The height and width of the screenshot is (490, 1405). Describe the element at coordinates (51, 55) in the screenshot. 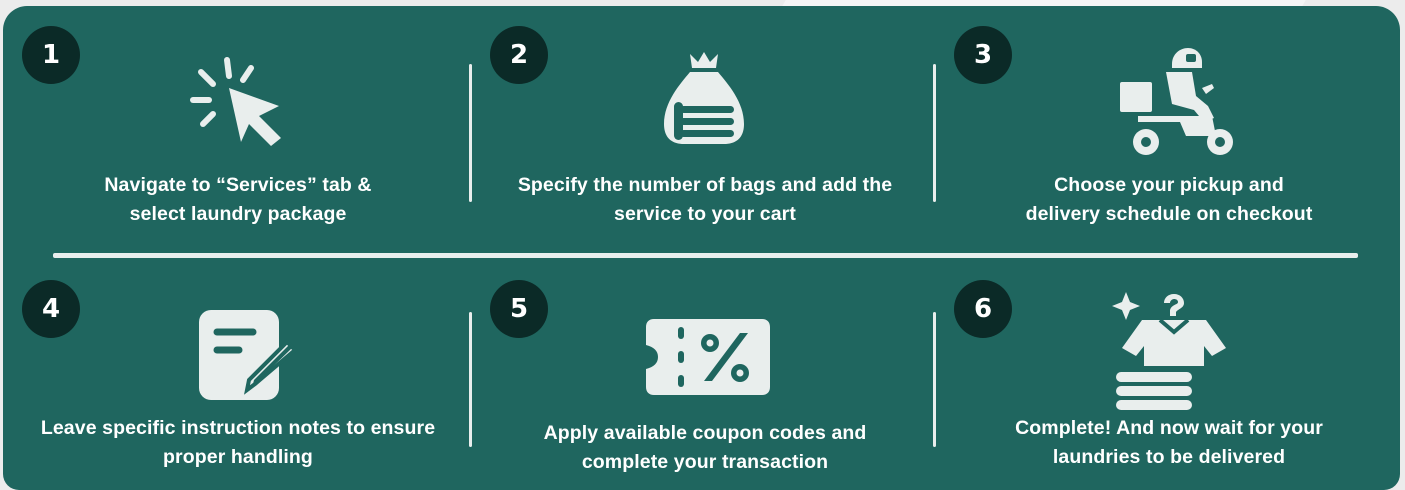

I see `step-number-badge: 1` at that location.